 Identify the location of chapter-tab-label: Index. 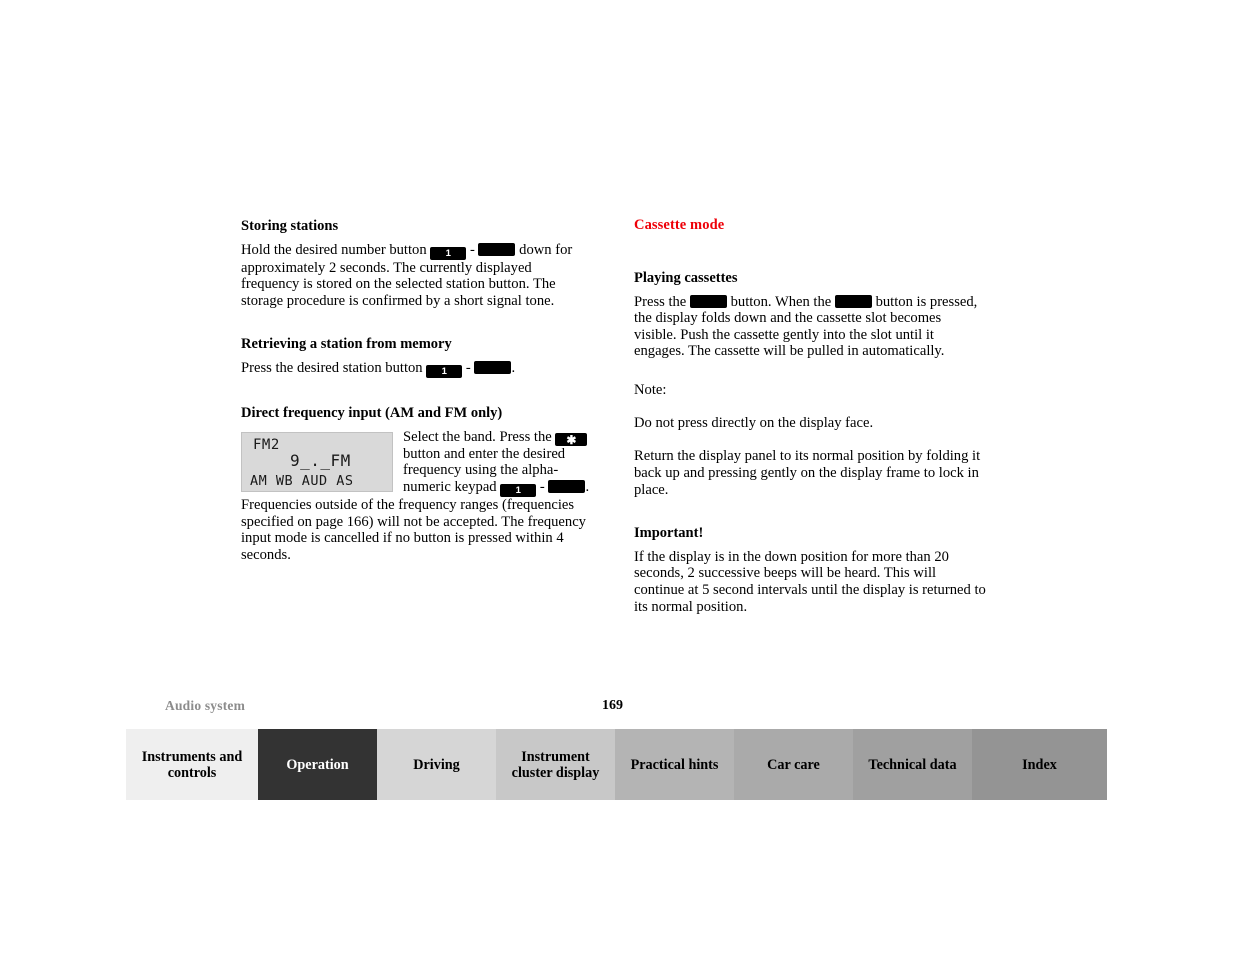
(1039, 764).